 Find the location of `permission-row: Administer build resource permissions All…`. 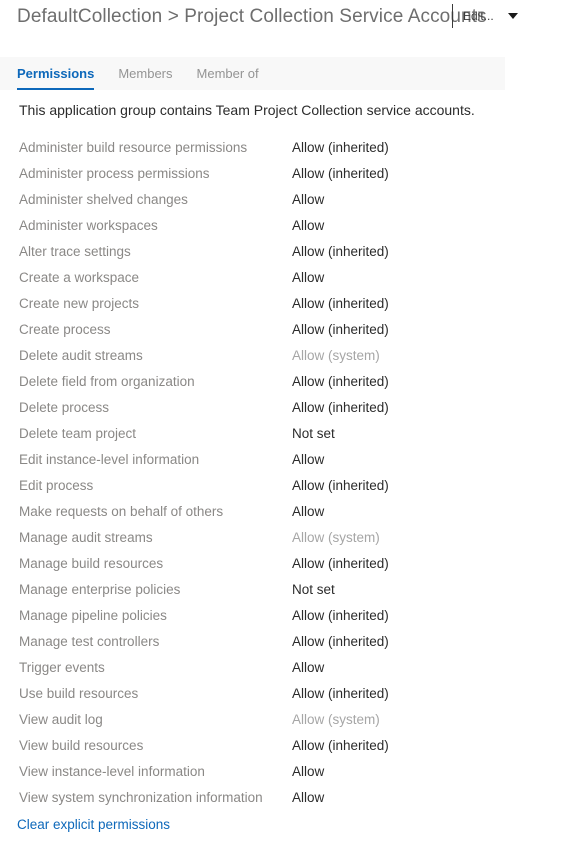

permission-row: Administer build resource permissions All… is located at coordinates (282, 147).